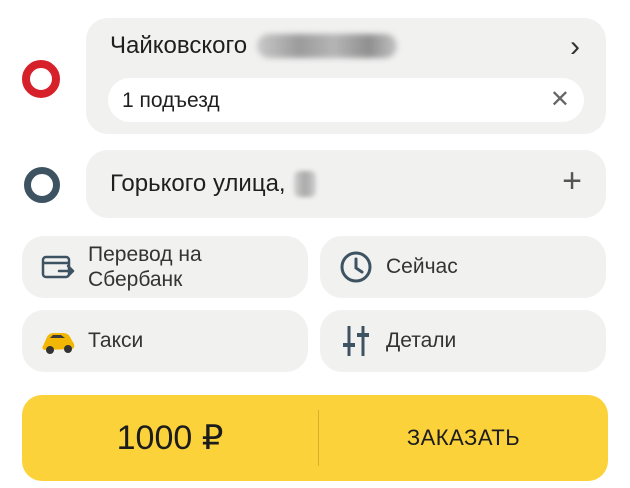  What do you see at coordinates (58, 267) in the screenshot?
I see `payment-card-icon` at bounding box center [58, 267].